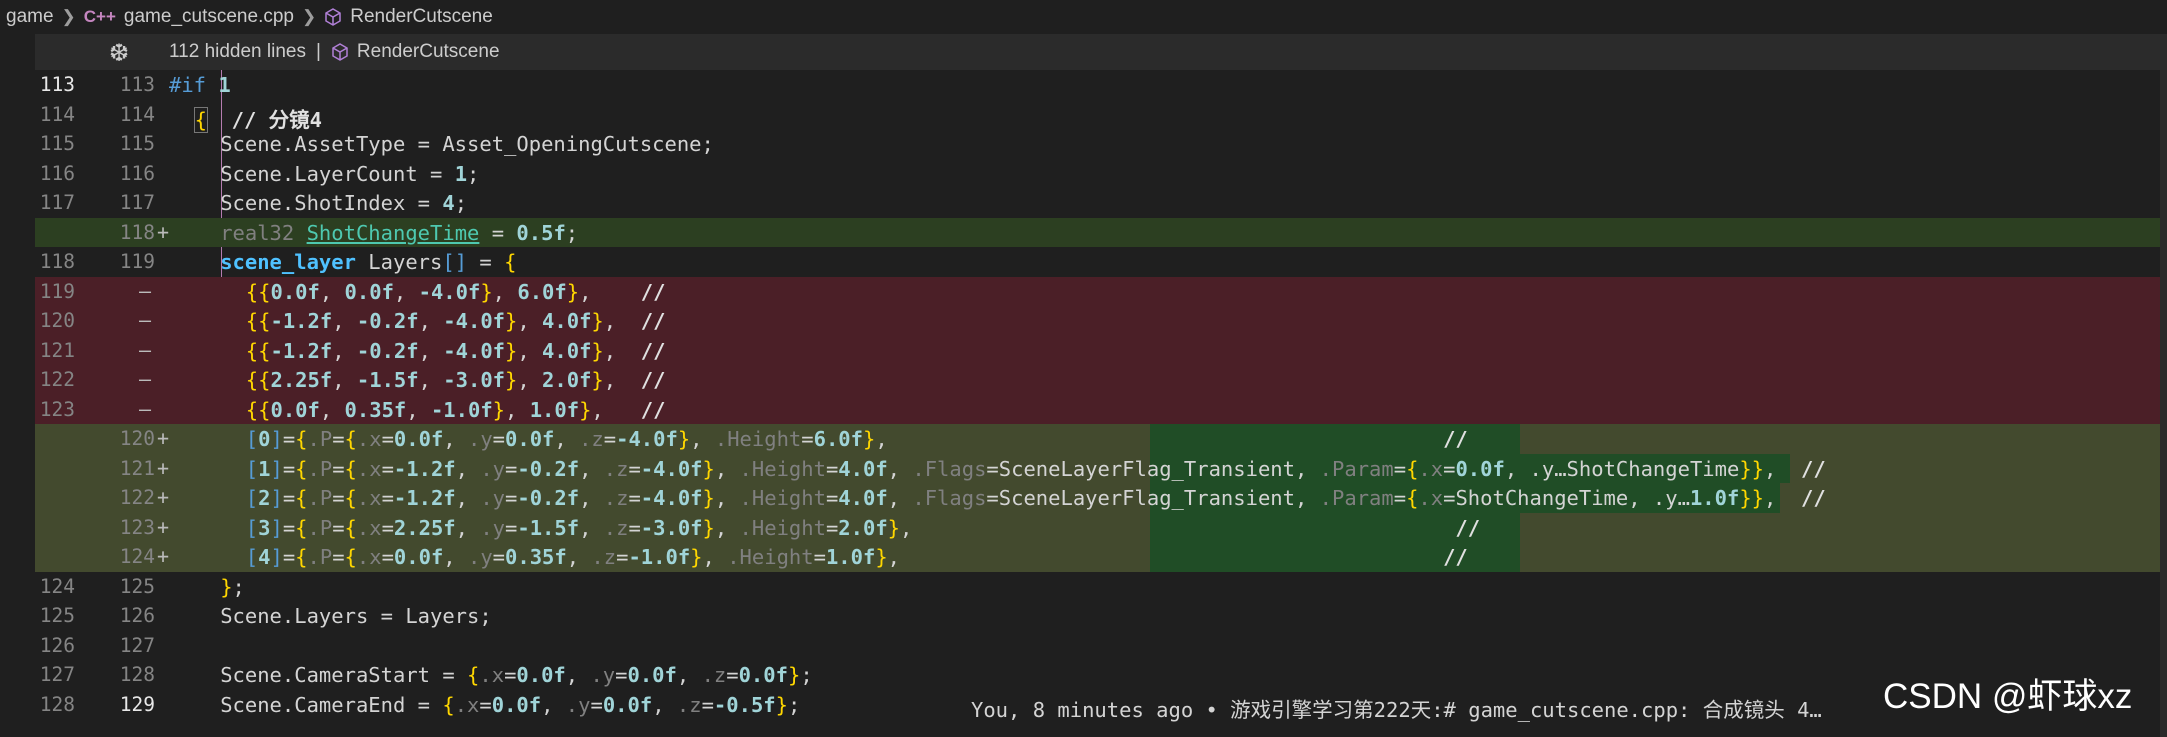 The height and width of the screenshot is (737, 2167). I want to click on line-number-original: 121, so click(57, 350).